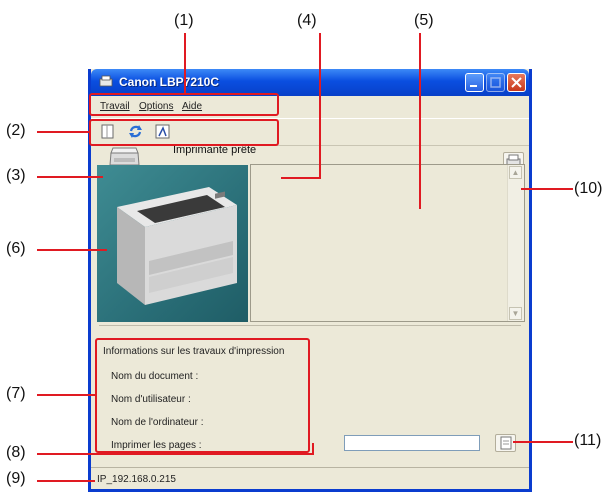 This screenshot has width=616, height=492. Describe the element at coordinates (313, 449) in the screenshot. I see `leader-8-v` at that location.